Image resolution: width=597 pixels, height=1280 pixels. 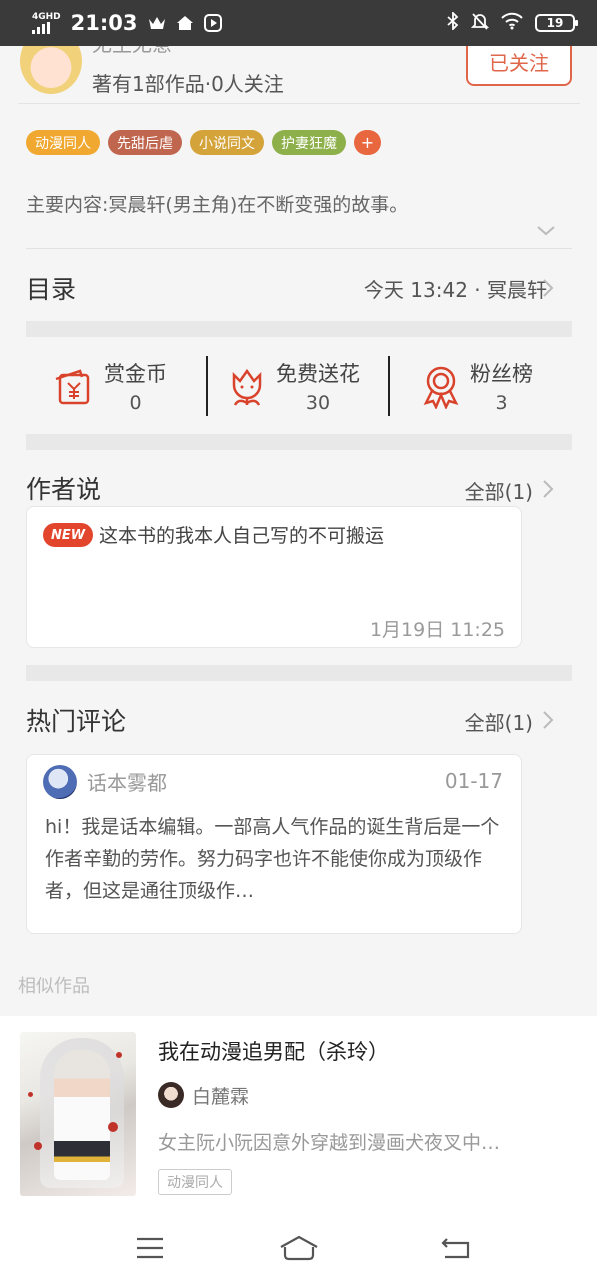 What do you see at coordinates (227, 142) in the screenshot?
I see `tag-chip: 小说同文` at bounding box center [227, 142].